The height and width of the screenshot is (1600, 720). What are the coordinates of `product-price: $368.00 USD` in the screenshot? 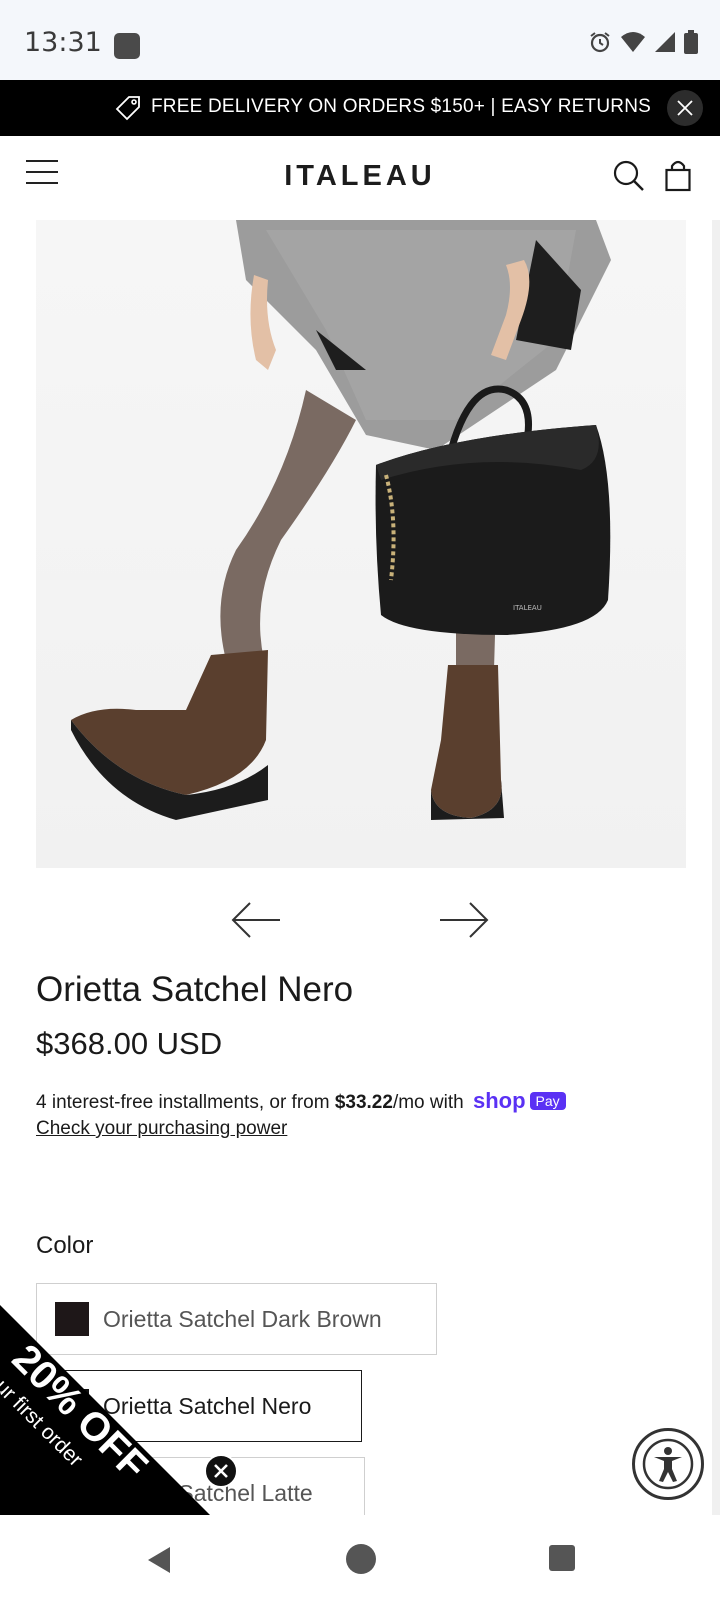 It's located at (129, 1043).